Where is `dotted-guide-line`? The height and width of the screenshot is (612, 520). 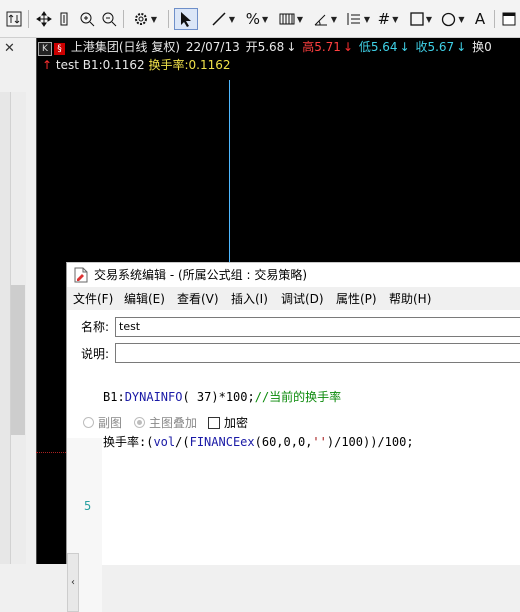
dotted-guide-line is located at coordinates (51, 453).